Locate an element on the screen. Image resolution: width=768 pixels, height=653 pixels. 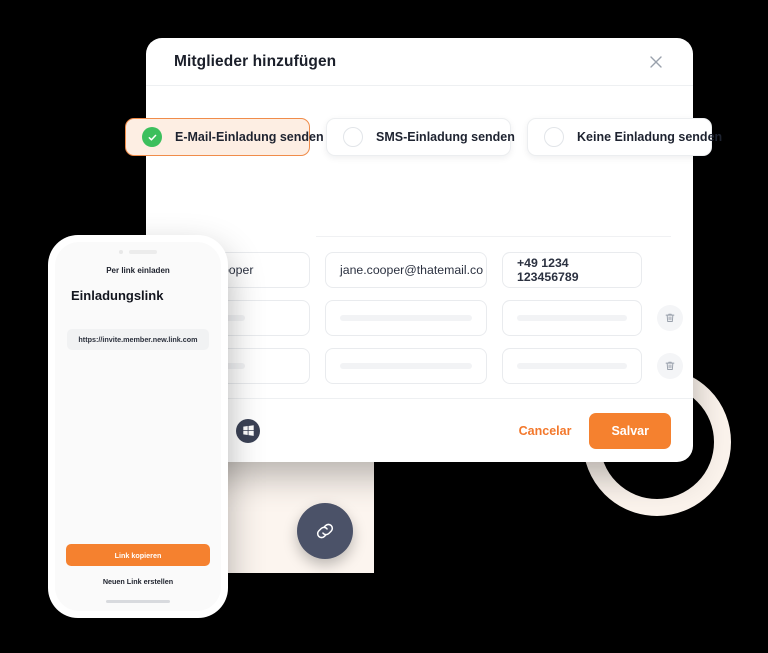
invitation-link-value: https://invite.member.new.link.com is located at coordinates (138, 339).